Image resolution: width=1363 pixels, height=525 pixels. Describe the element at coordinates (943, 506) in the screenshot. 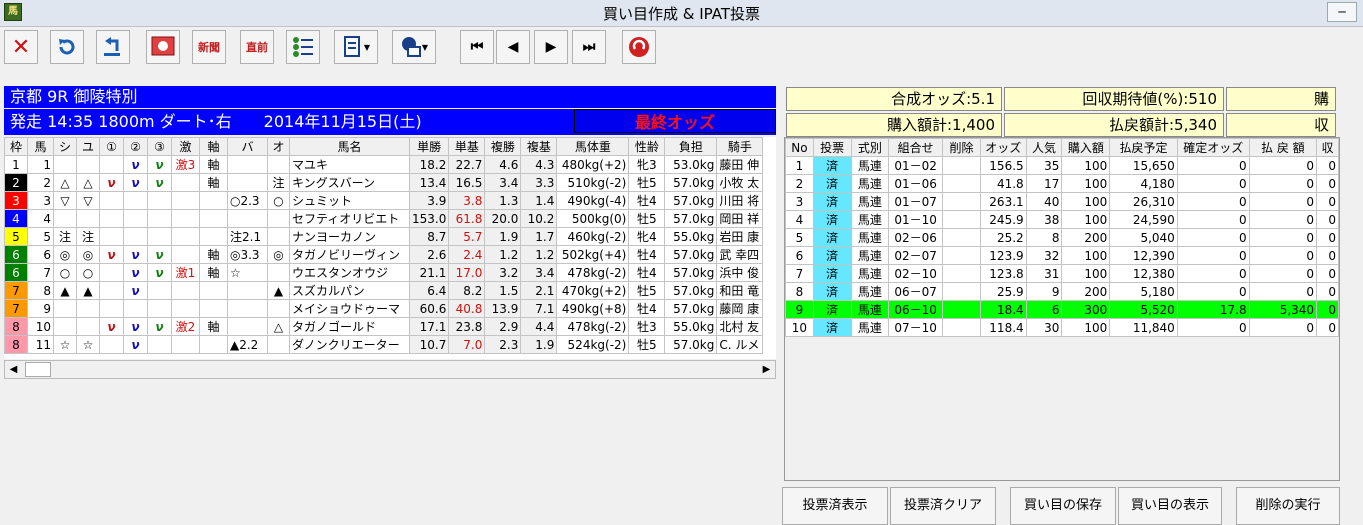

I see `clear-voted-button: 投票済クリア` at that location.